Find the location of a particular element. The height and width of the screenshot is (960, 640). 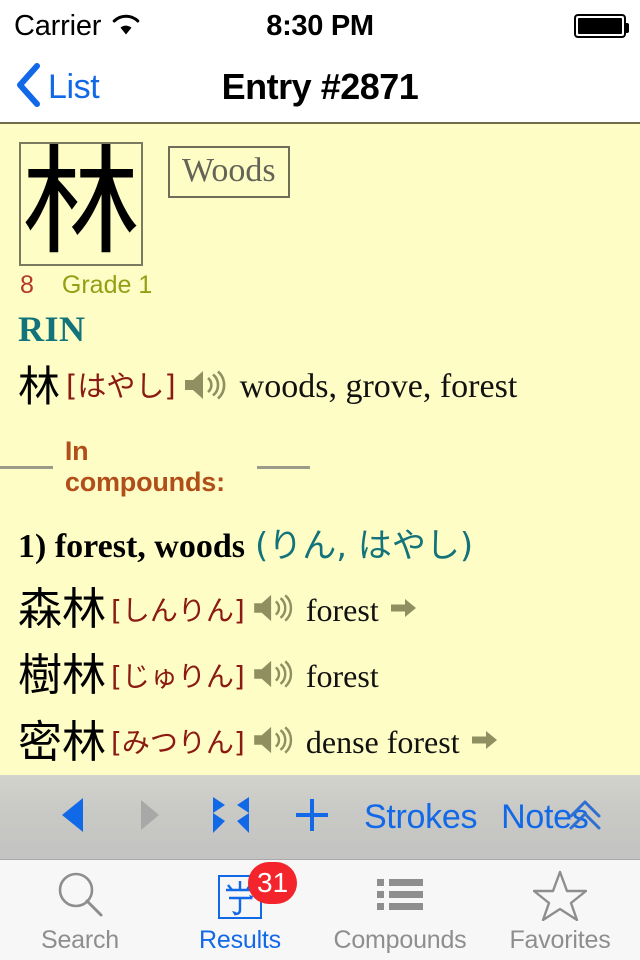

meaning-tag-box: Woods is located at coordinates (229, 172).